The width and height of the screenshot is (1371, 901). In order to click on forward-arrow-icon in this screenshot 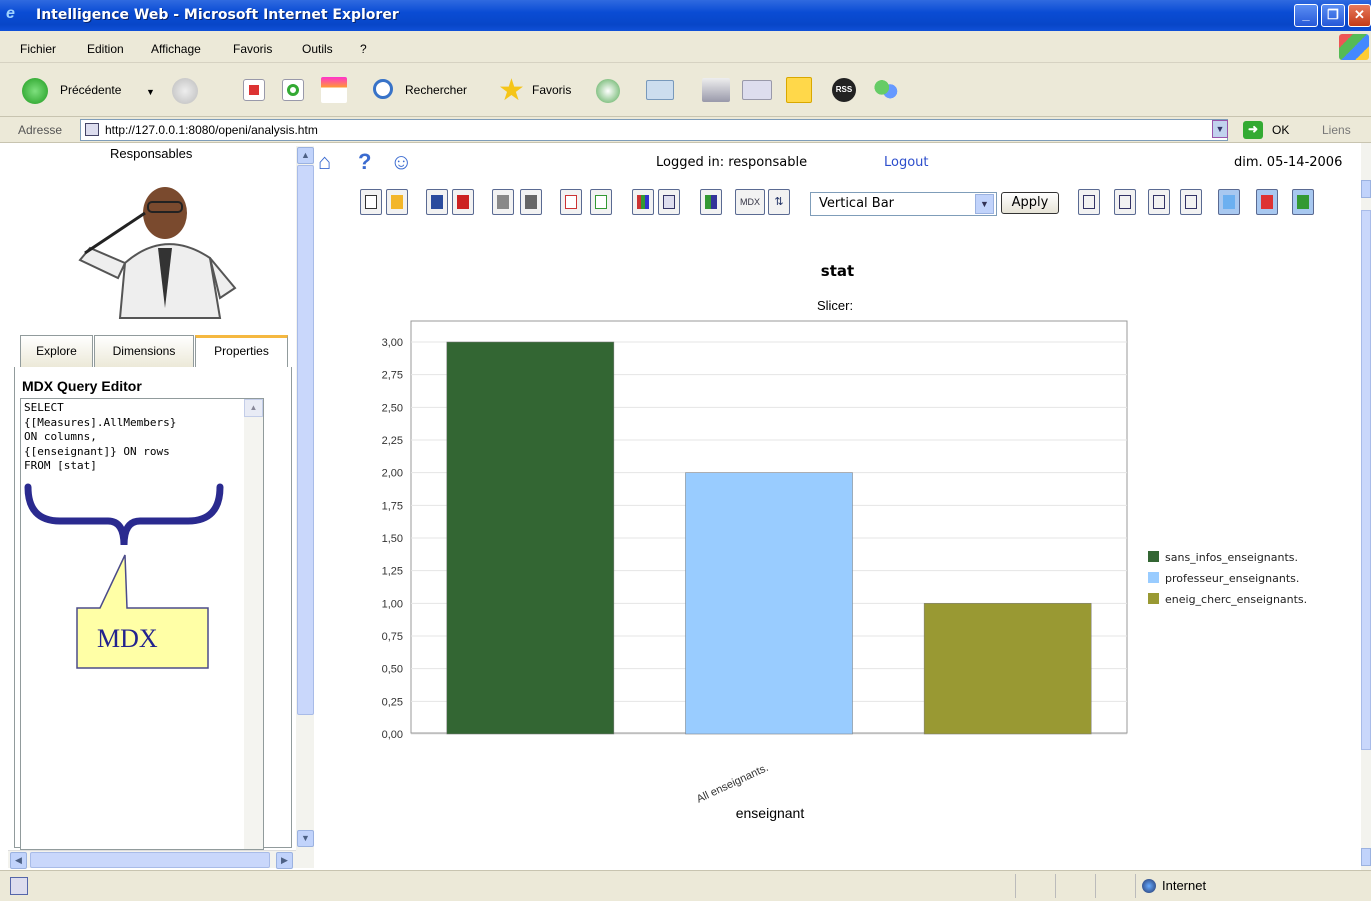, I will do `click(185, 91)`.